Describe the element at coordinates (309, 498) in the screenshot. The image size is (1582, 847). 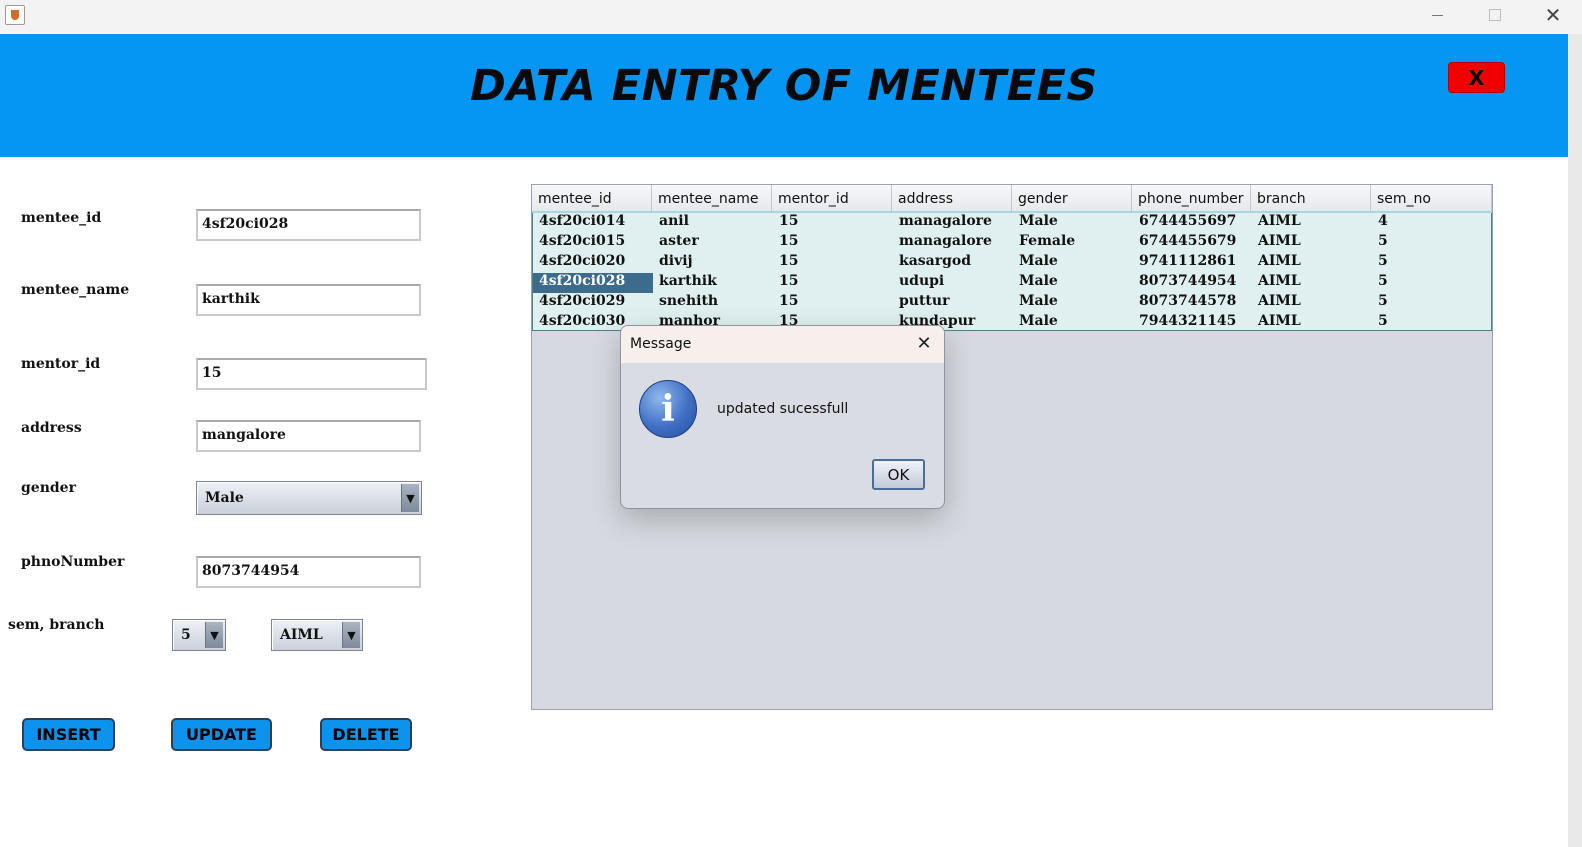
I see `gender-dropdown: Male ▼` at that location.